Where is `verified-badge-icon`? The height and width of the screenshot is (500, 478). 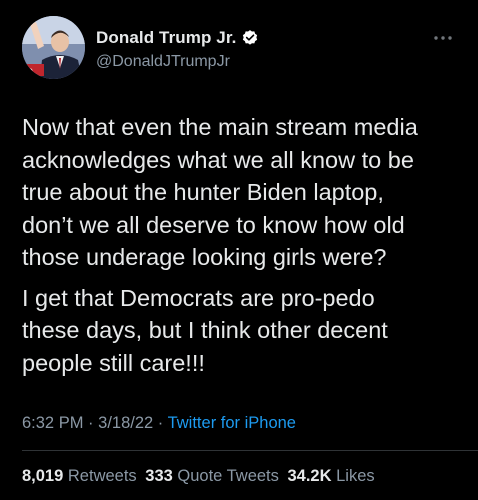
verified-badge-icon is located at coordinates (250, 38).